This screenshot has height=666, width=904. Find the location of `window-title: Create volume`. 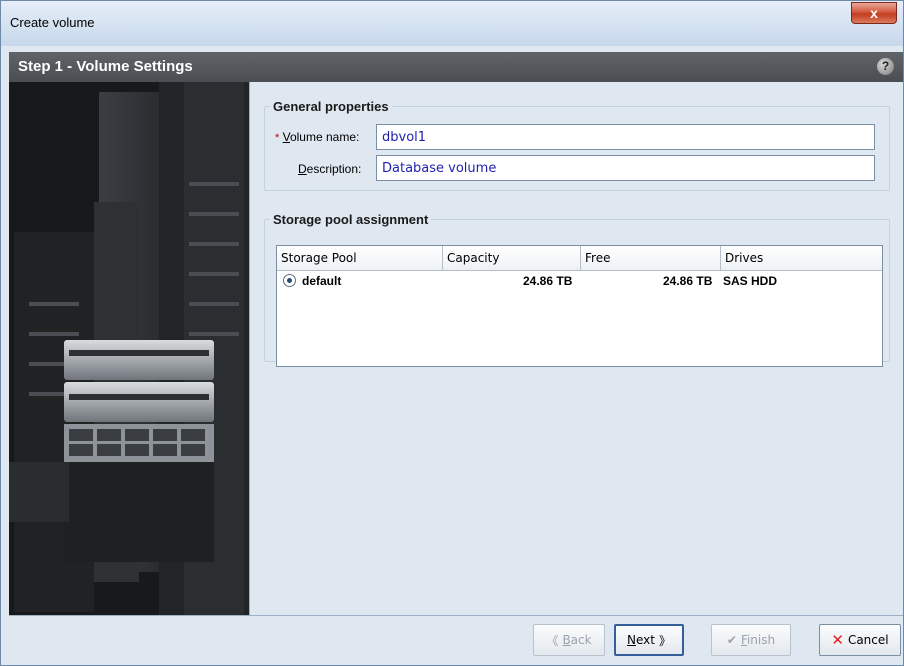

window-title: Create volume is located at coordinates (52, 22).